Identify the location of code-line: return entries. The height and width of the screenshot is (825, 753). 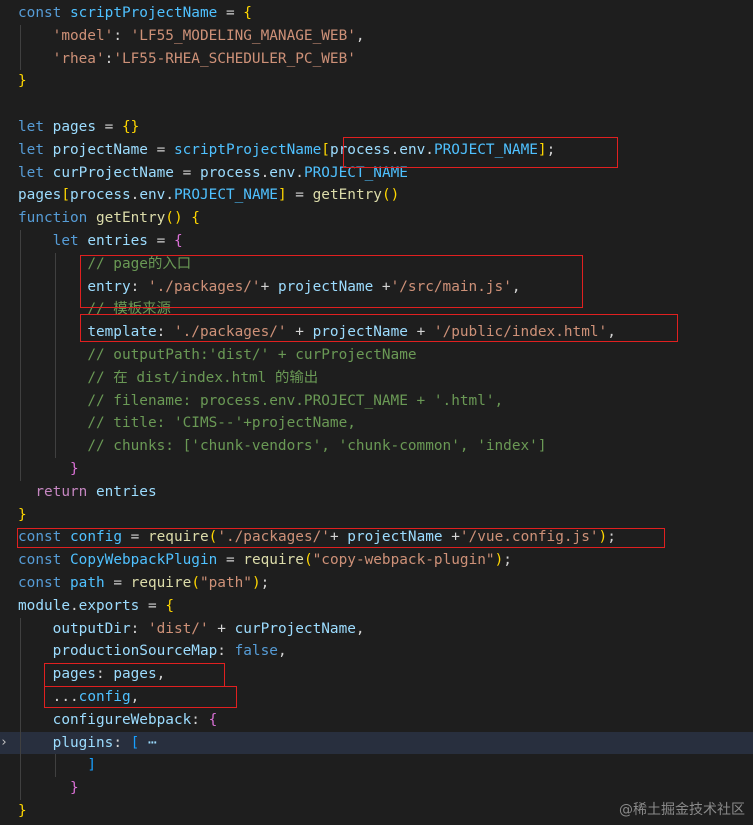
(376, 492).